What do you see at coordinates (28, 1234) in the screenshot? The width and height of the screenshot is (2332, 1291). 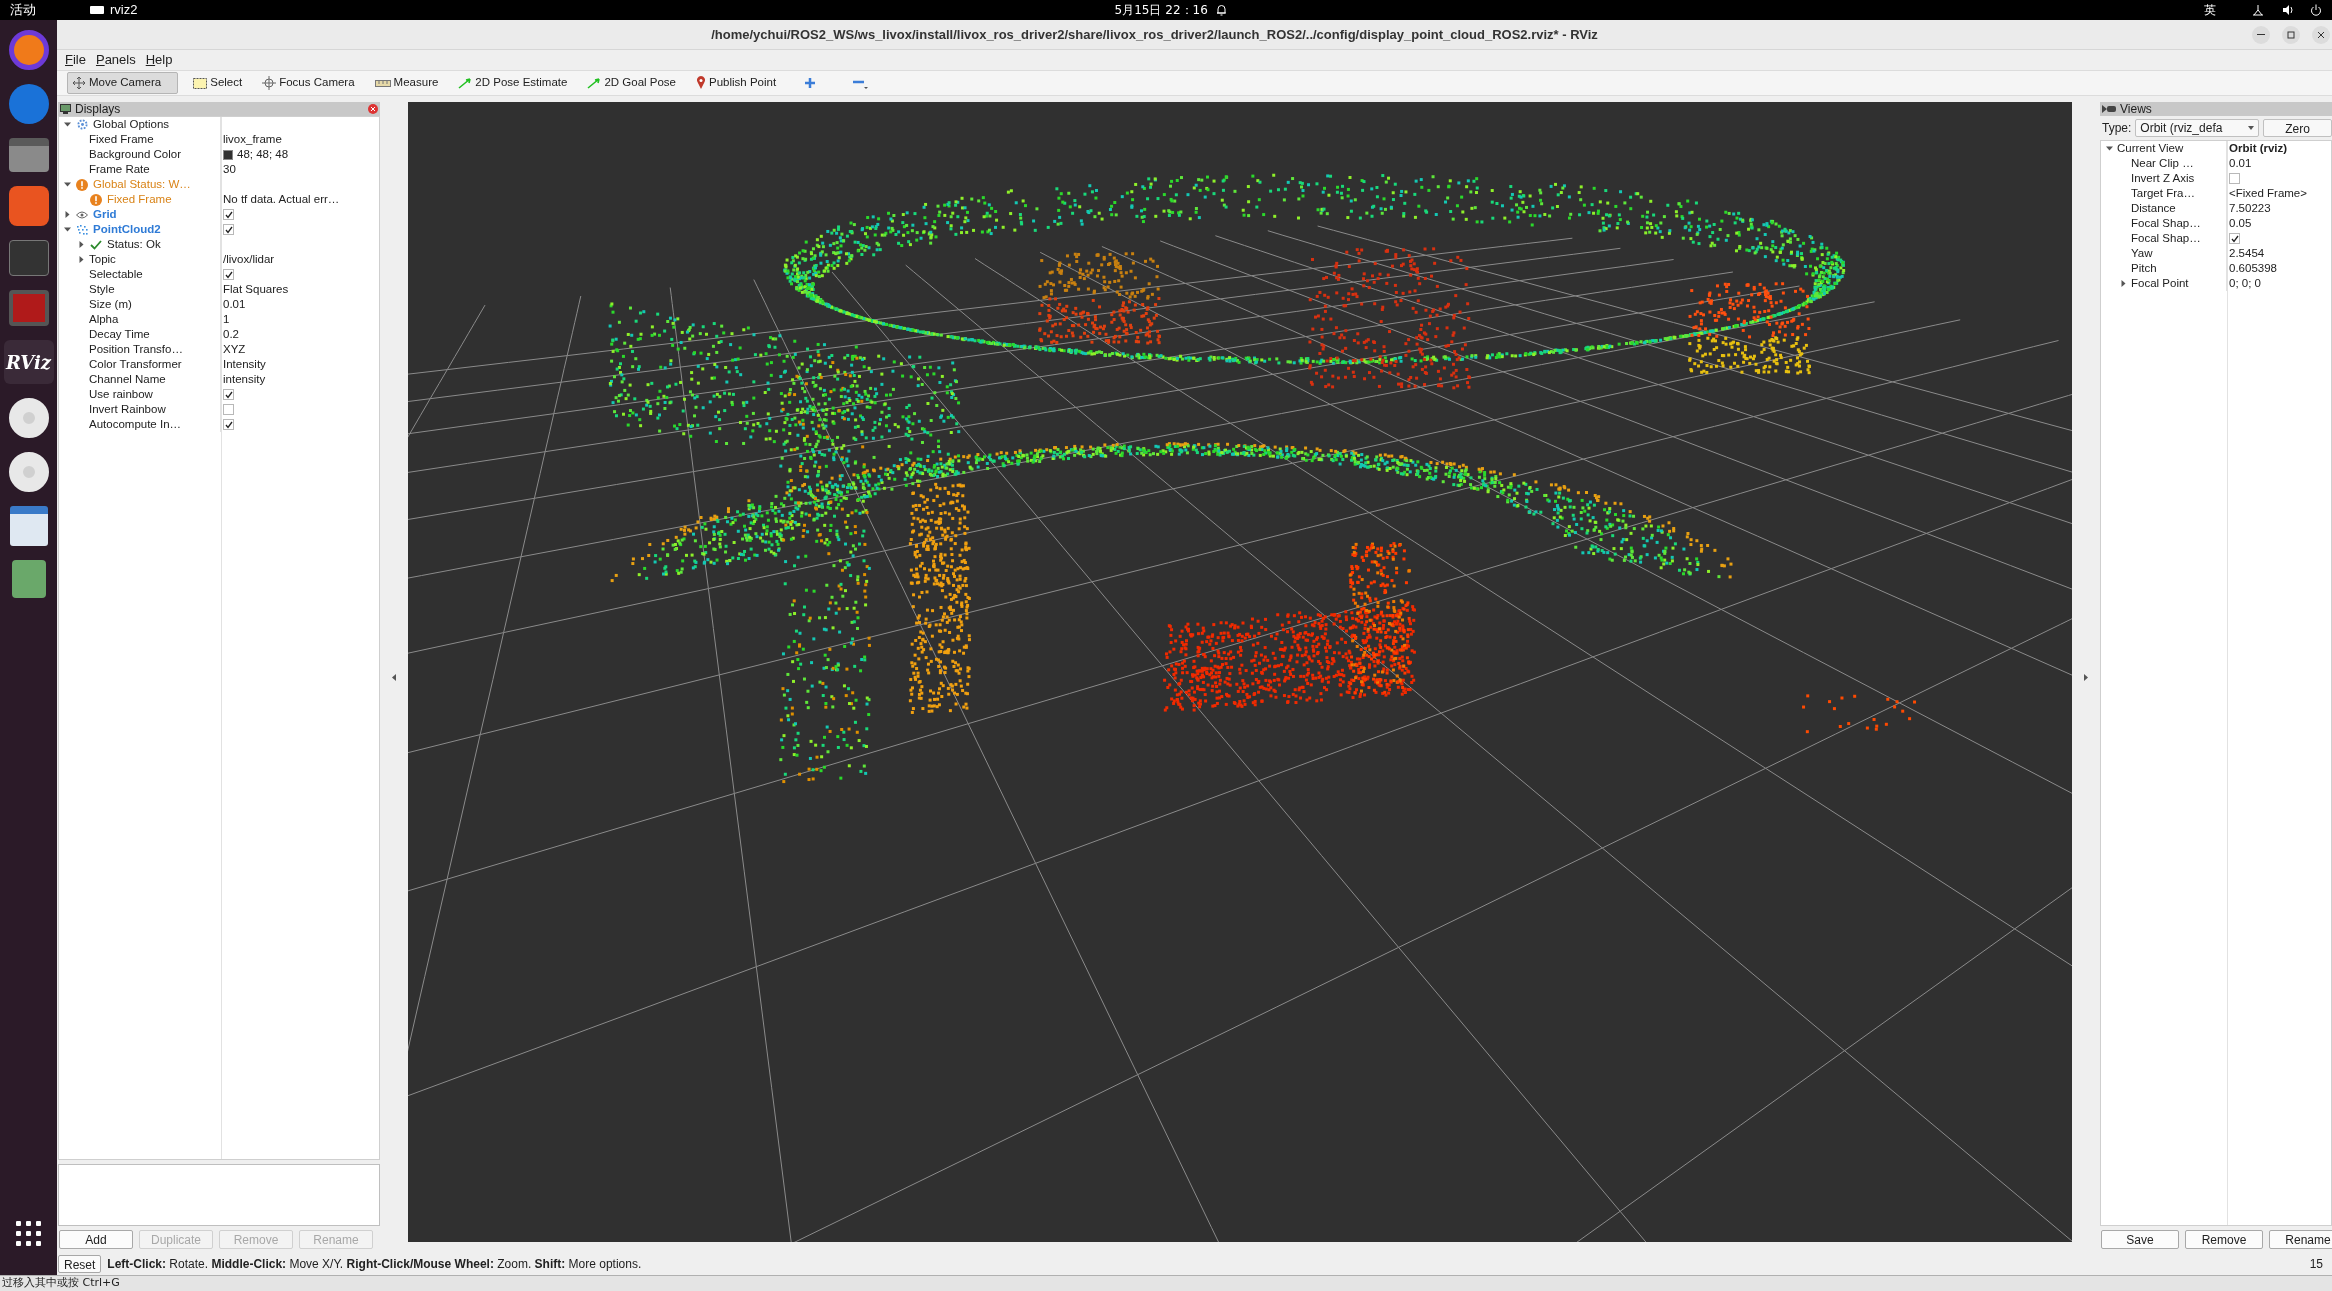 I see `app-grid-icon` at bounding box center [28, 1234].